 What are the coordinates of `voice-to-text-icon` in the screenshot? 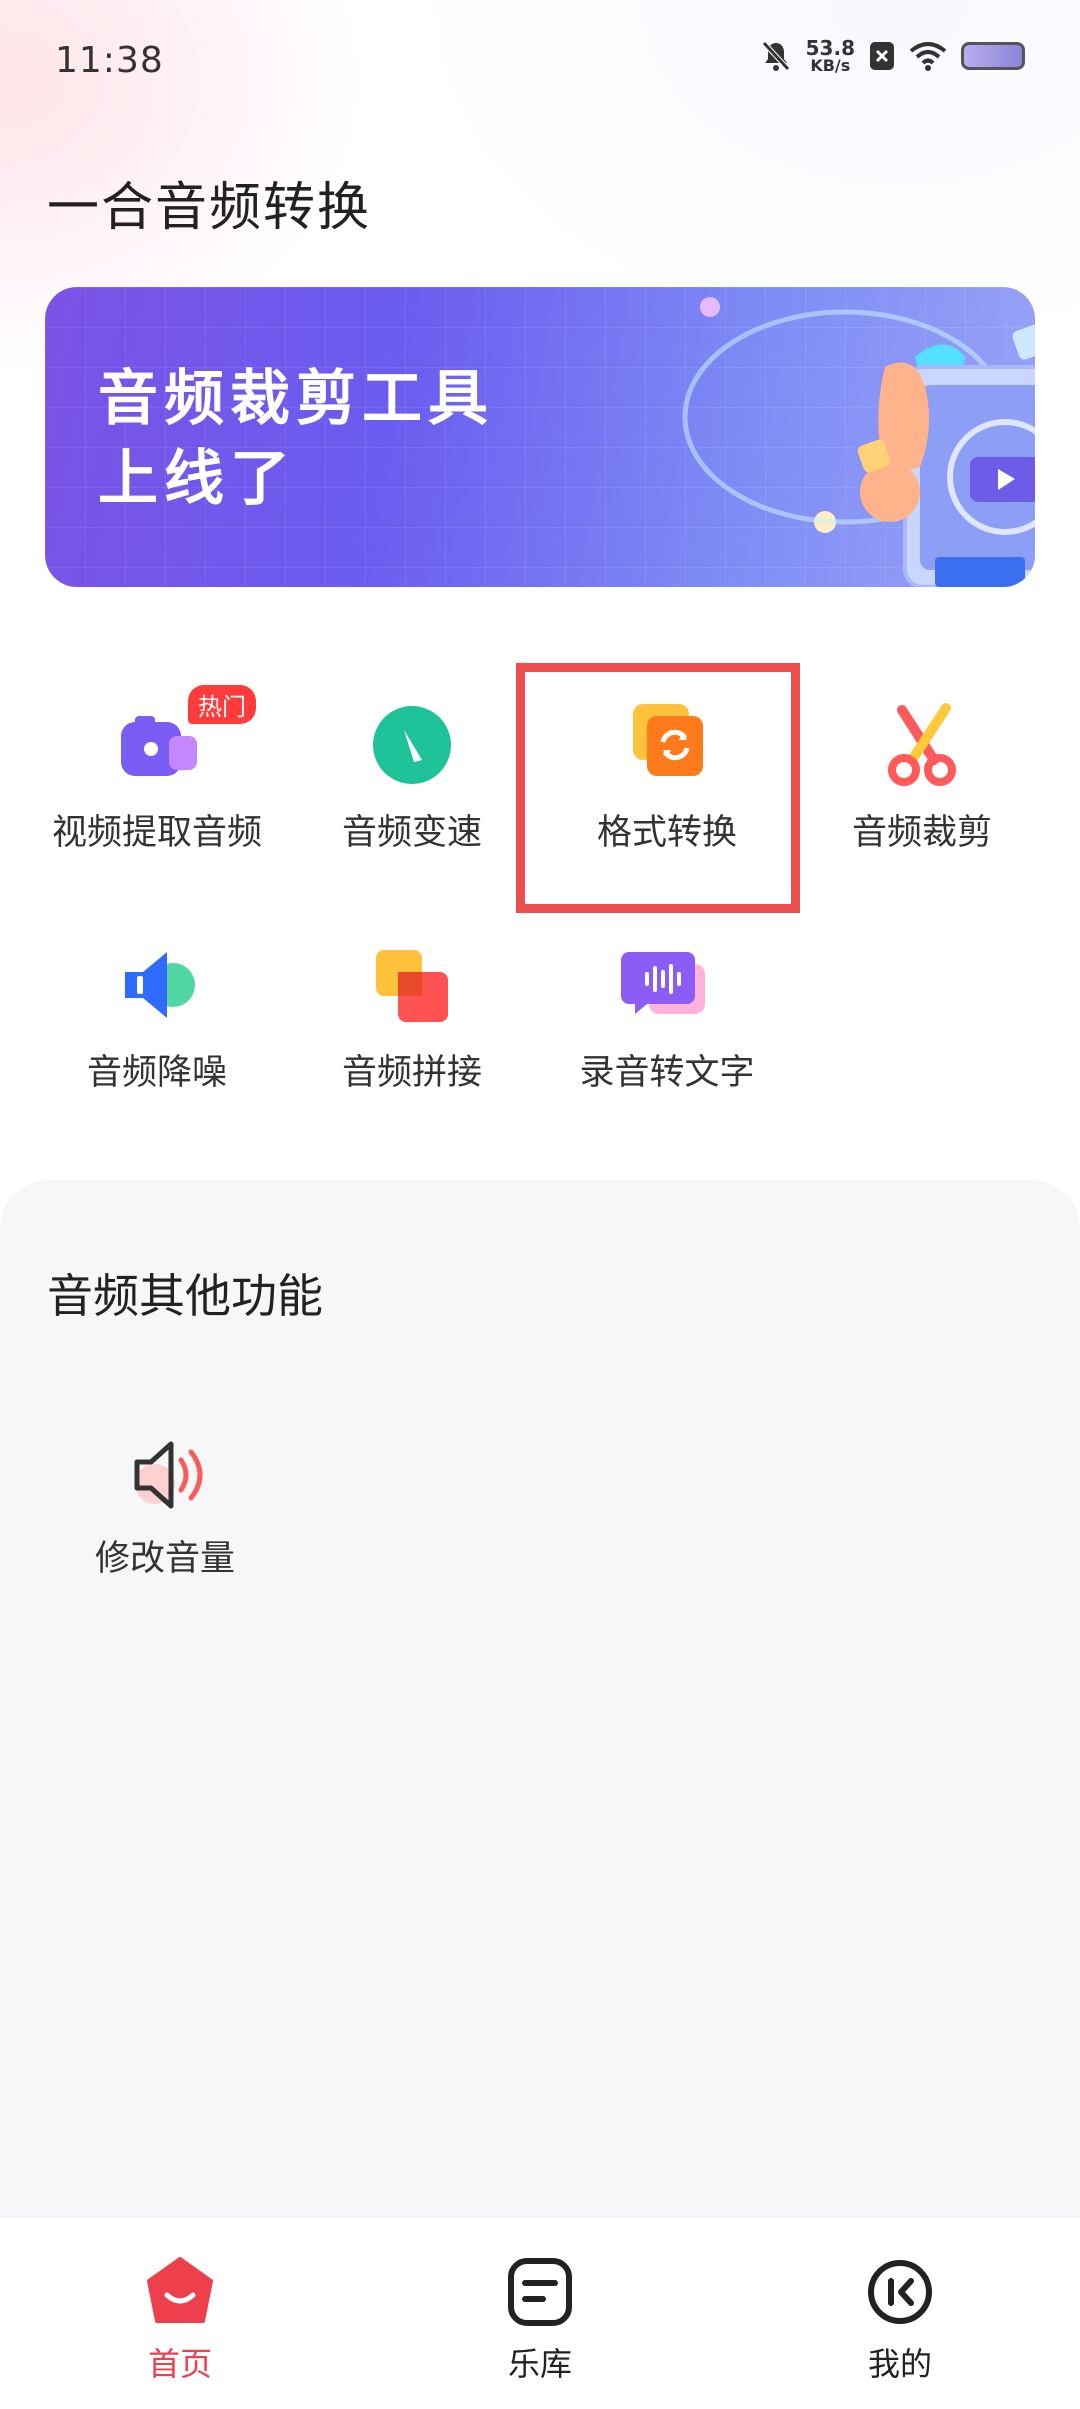 It's located at (663, 983).